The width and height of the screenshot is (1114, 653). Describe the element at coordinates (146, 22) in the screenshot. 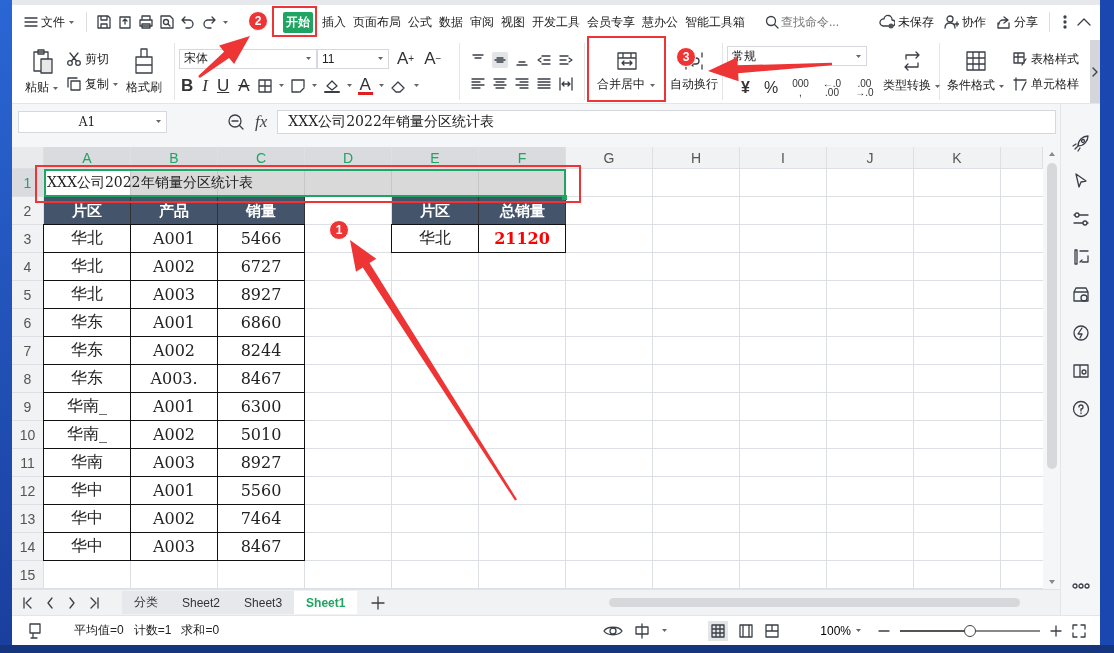

I see `print-icon` at that location.